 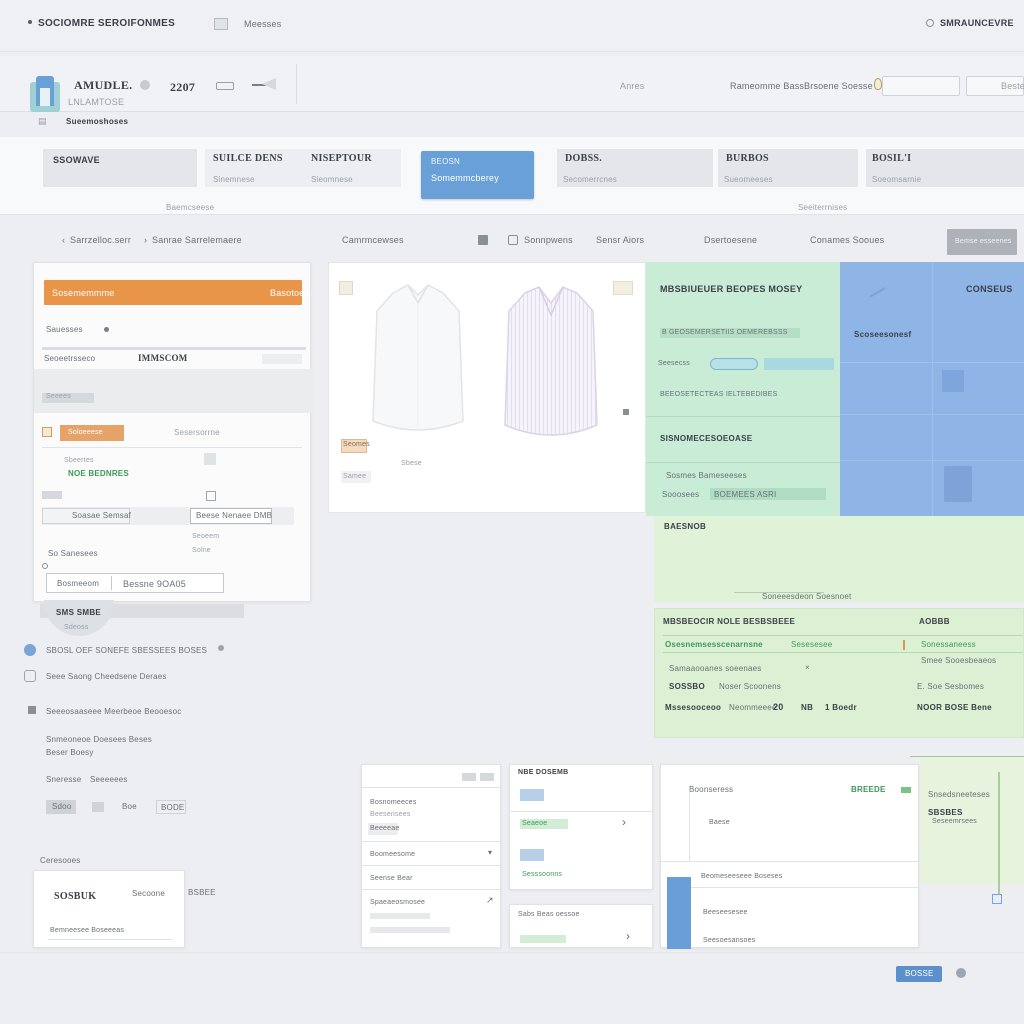 I want to click on header-input-2-value: Beste, so click(x=1012, y=86).